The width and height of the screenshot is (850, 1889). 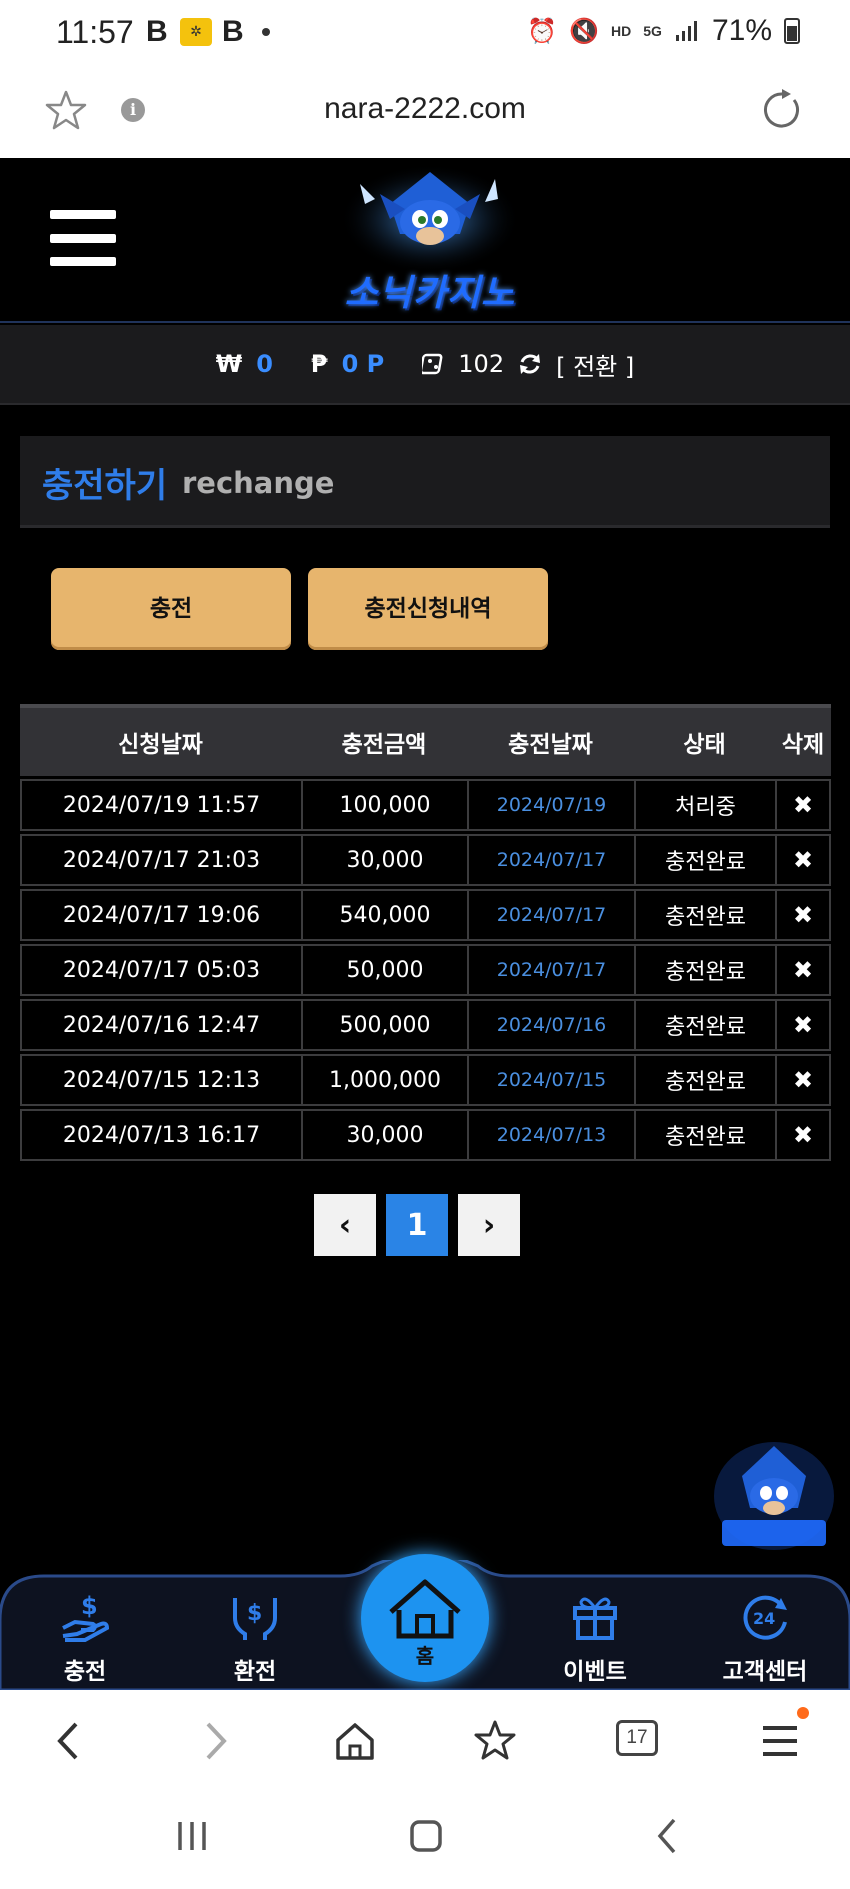 I want to click on url-text: nara-2222.com, so click(x=425, y=109).